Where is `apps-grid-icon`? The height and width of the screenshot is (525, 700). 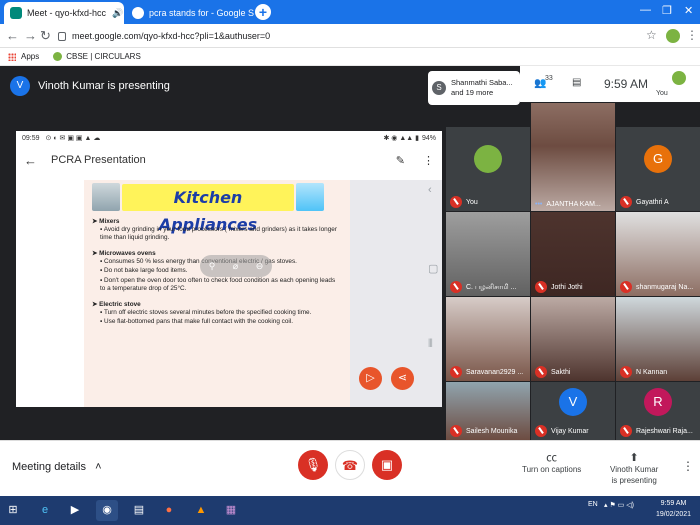 apps-grid-icon is located at coordinates (12, 56).